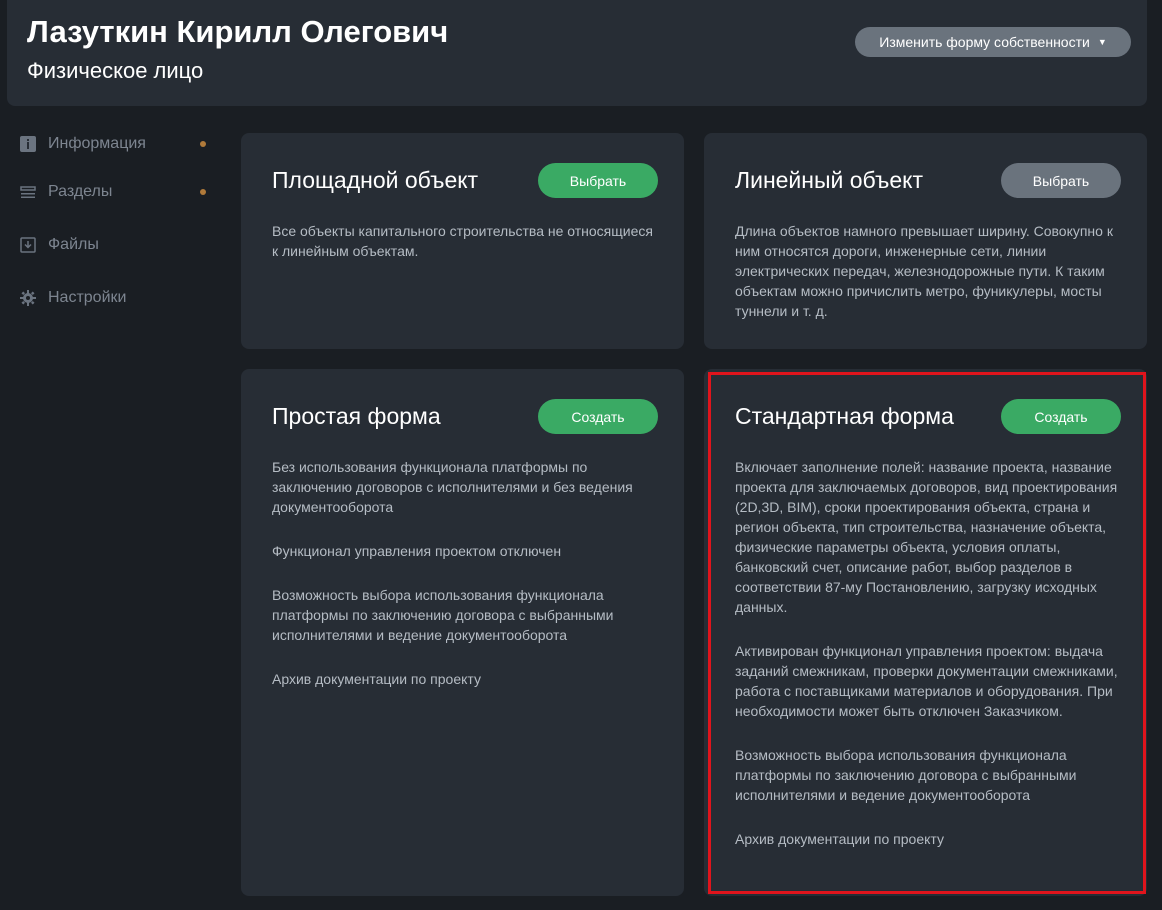  What do you see at coordinates (73, 244) in the screenshot?
I see `sidebar-item-label: Файлы` at bounding box center [73, 244].